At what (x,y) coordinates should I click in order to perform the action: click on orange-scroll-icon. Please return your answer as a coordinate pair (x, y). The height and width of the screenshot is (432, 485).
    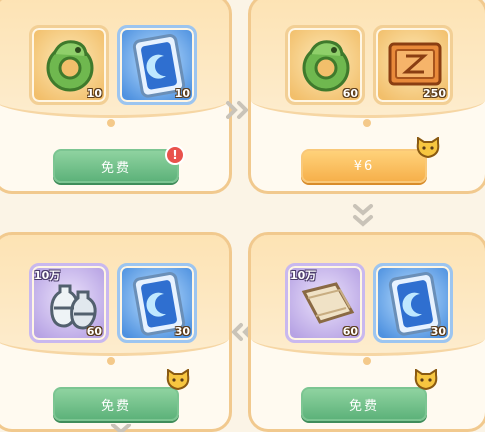
    Looking at the image, I should click on (415, 64).